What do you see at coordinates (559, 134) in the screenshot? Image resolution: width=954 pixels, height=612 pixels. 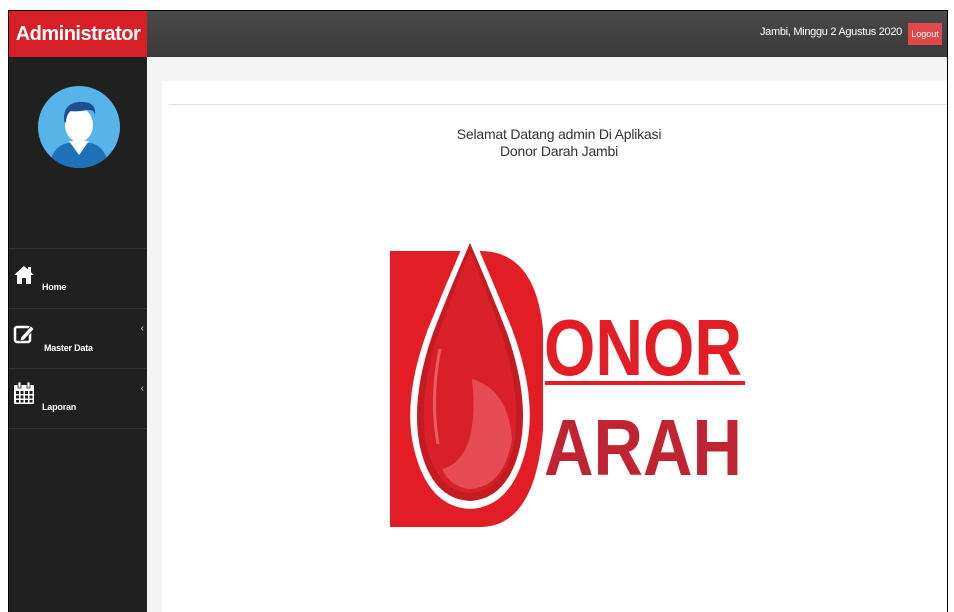 I see `welcome-line-1: Selamat Datang admin Di Aplikasi` at bounding box center [559, 134].